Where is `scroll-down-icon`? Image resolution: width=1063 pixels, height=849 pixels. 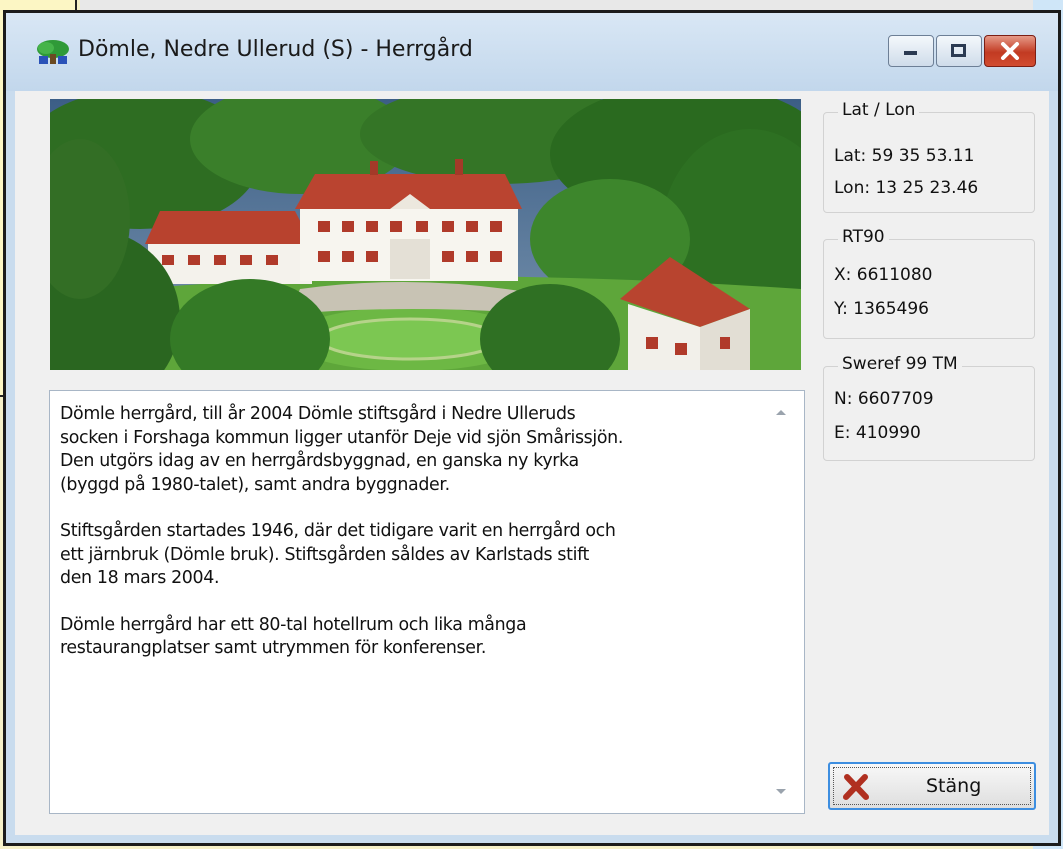 scroll-down-icon is located at coordinates (781, 791).